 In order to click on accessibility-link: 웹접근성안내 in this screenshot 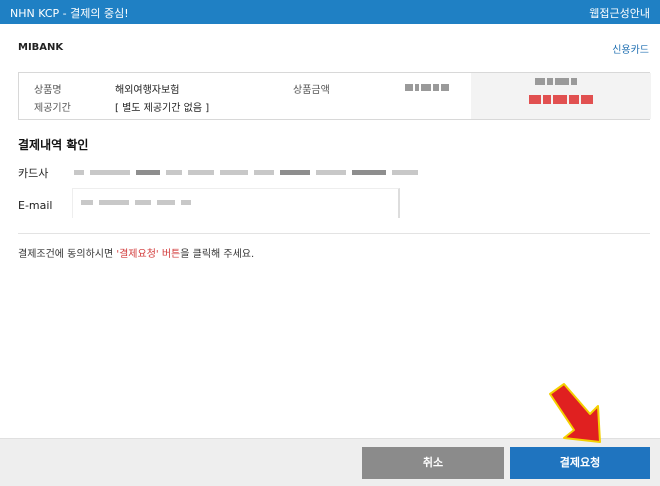, I will do `click(619, 13)`.